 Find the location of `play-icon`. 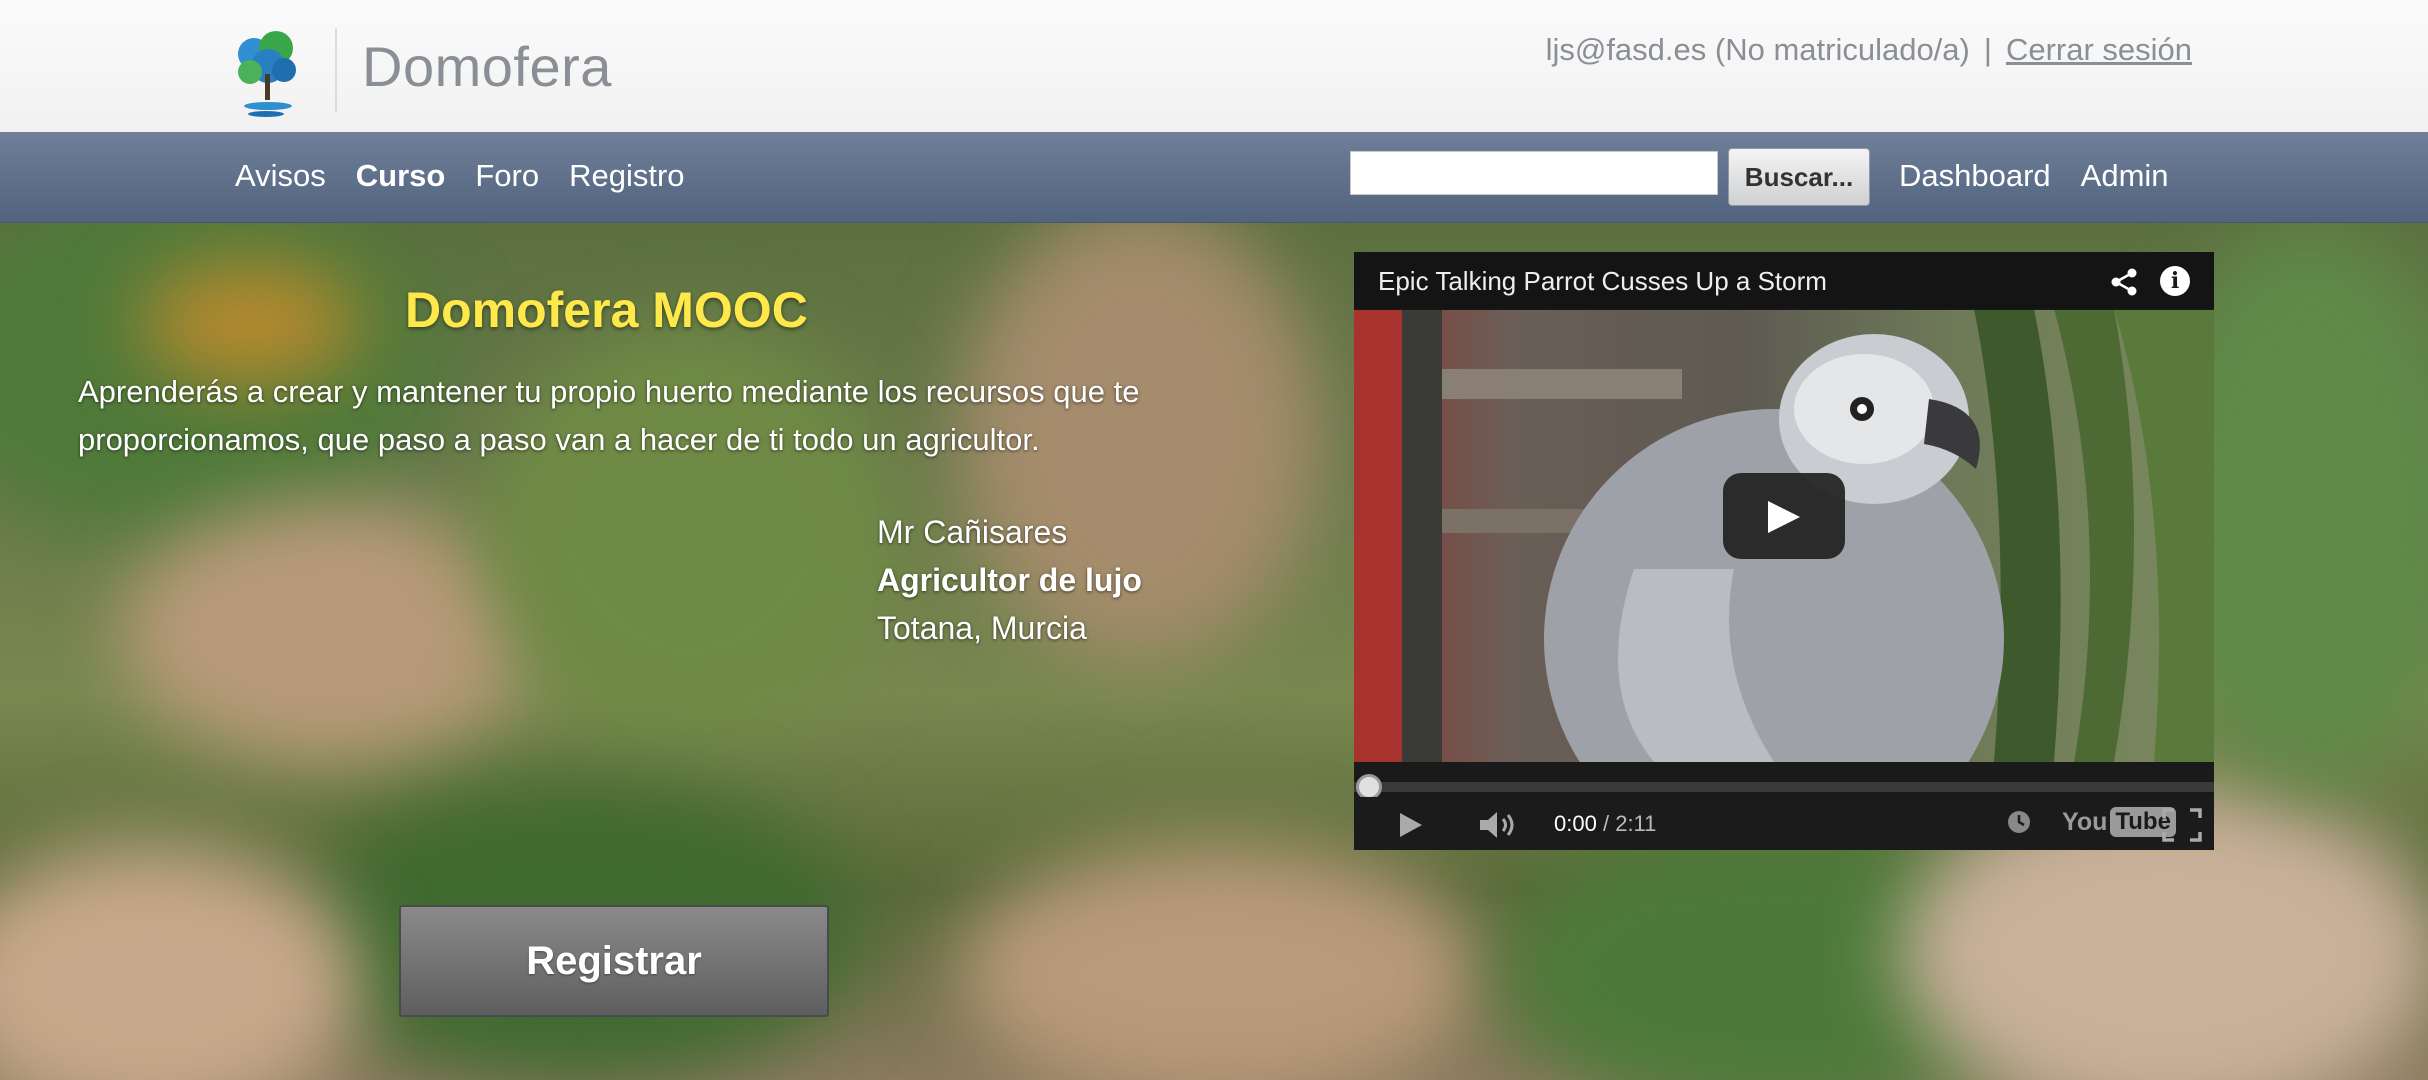

play-icon is located at coordinates (1784, 517).